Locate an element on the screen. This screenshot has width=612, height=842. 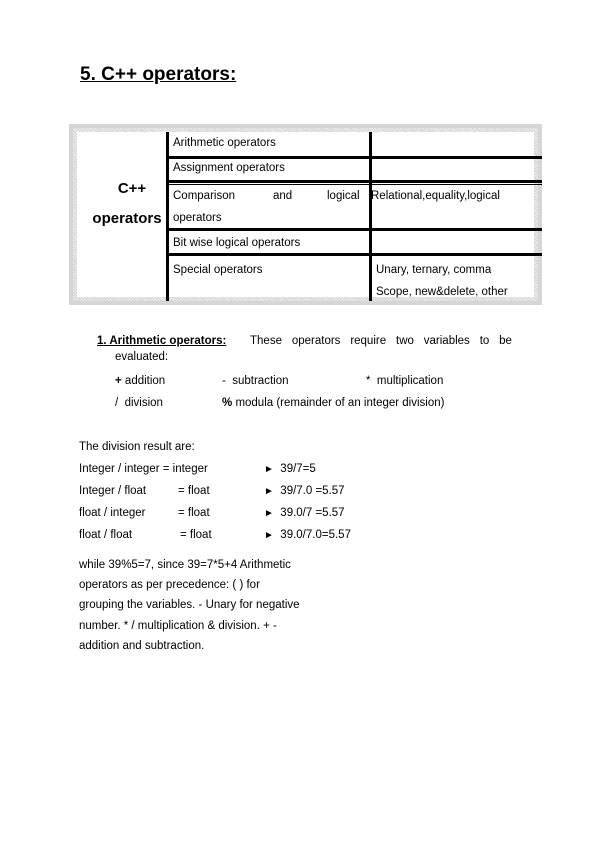
intro-word: be is located at coordinates (505, 341).